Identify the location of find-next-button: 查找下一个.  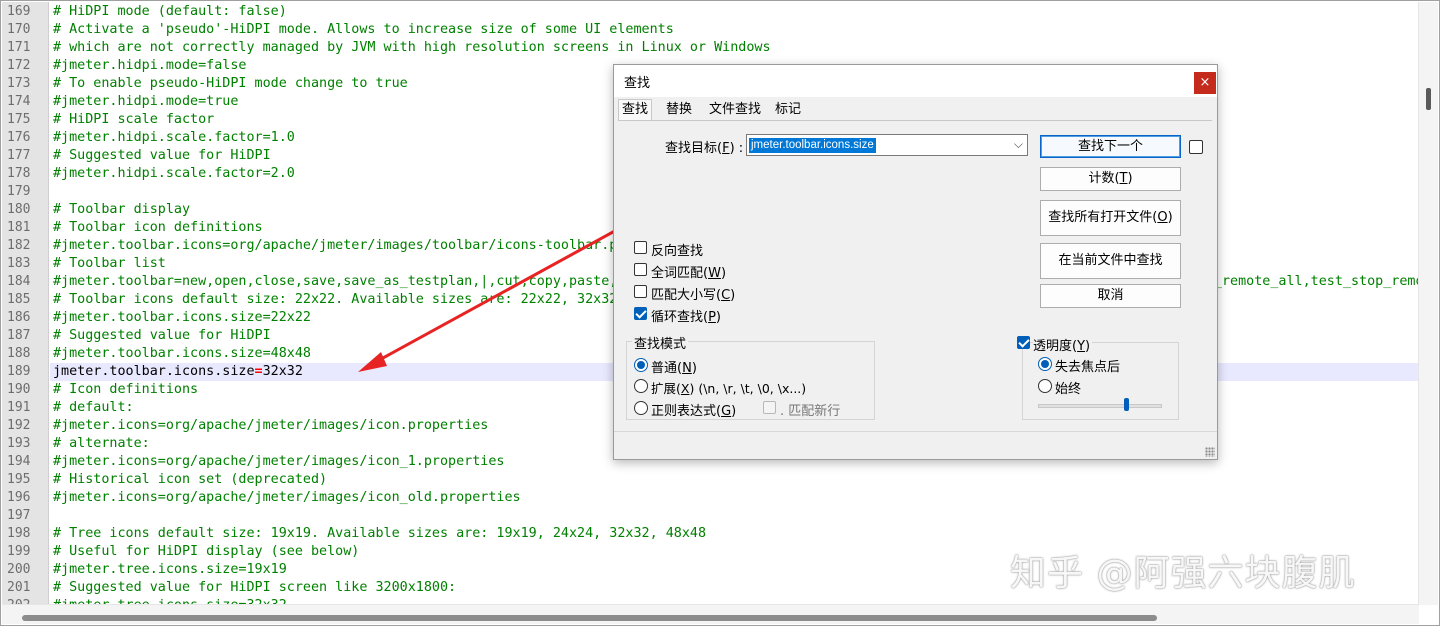
(1110, 146).